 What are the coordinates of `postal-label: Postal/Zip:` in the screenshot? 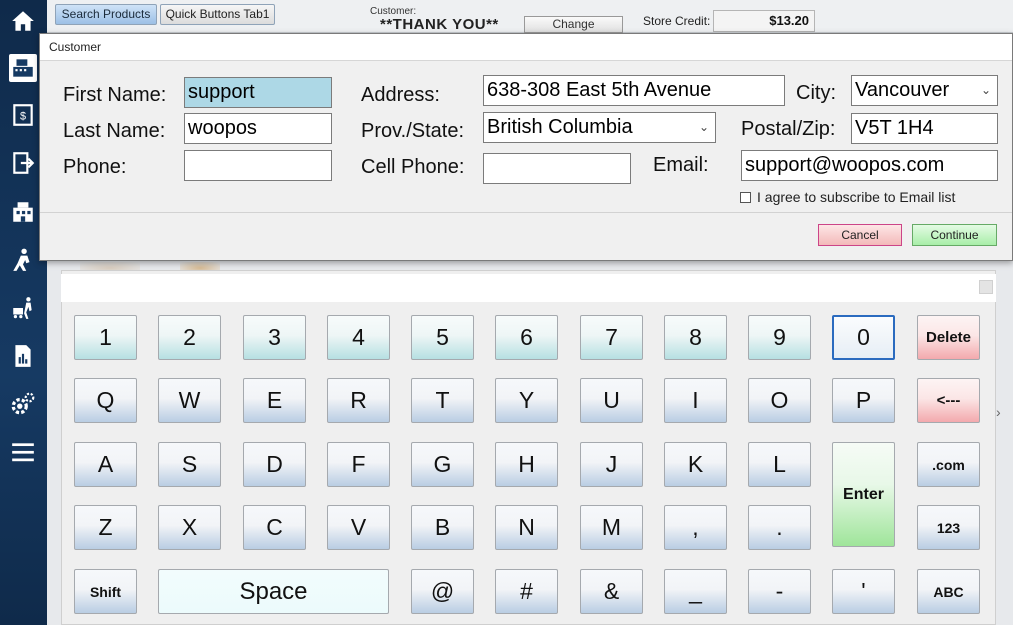 It's located at (788, 129).